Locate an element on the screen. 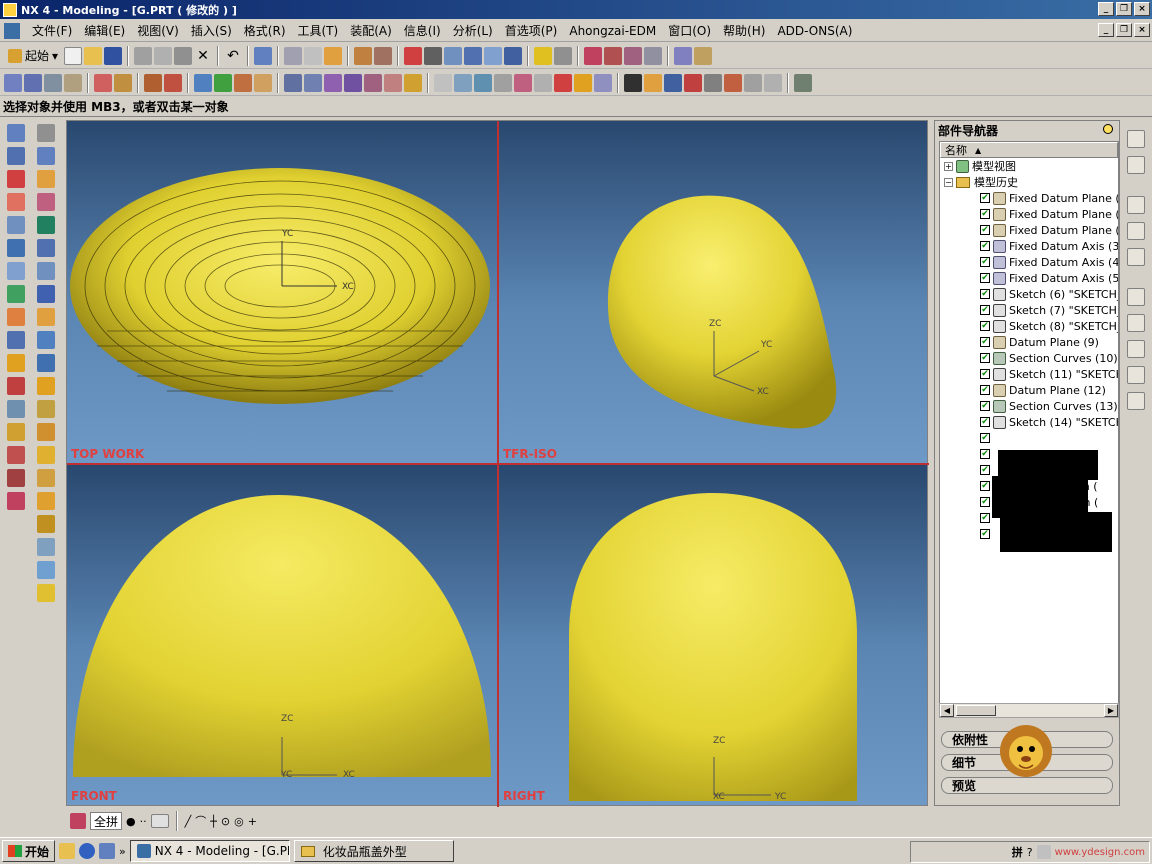 Image resolution: width=1152 pixels, height=864 pixels. help-tray-icon: ? is located at coordinates (1030, 852).